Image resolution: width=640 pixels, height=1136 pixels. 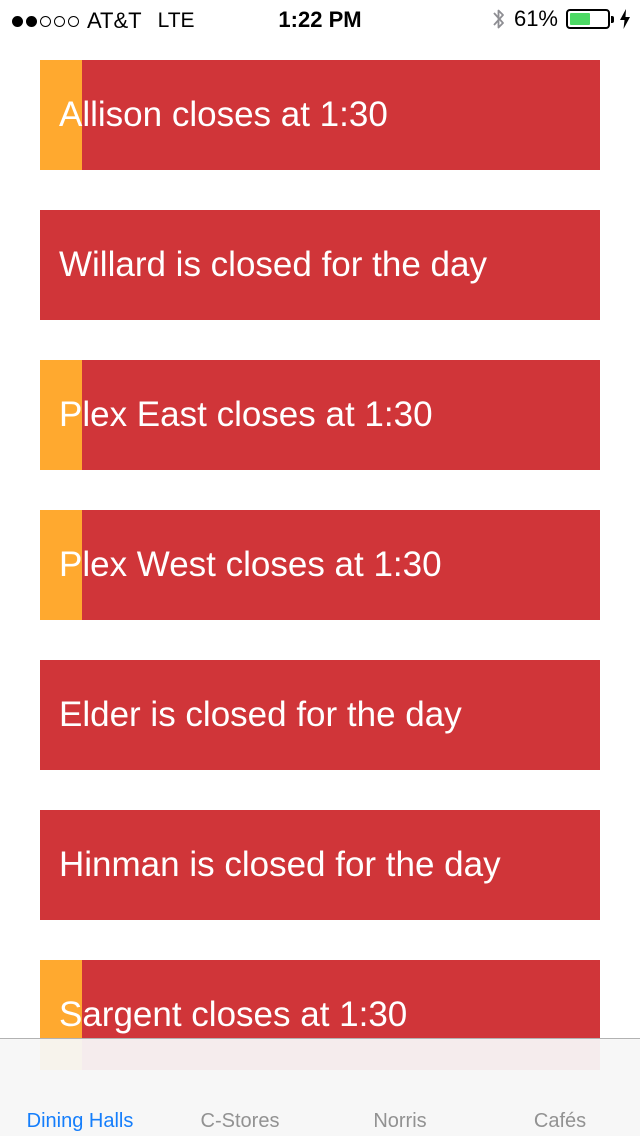 What do you see at coordinates (400, 1087) in the screenshot?
I see `tab-norris: Norris` at bounding box center [400, 1087].